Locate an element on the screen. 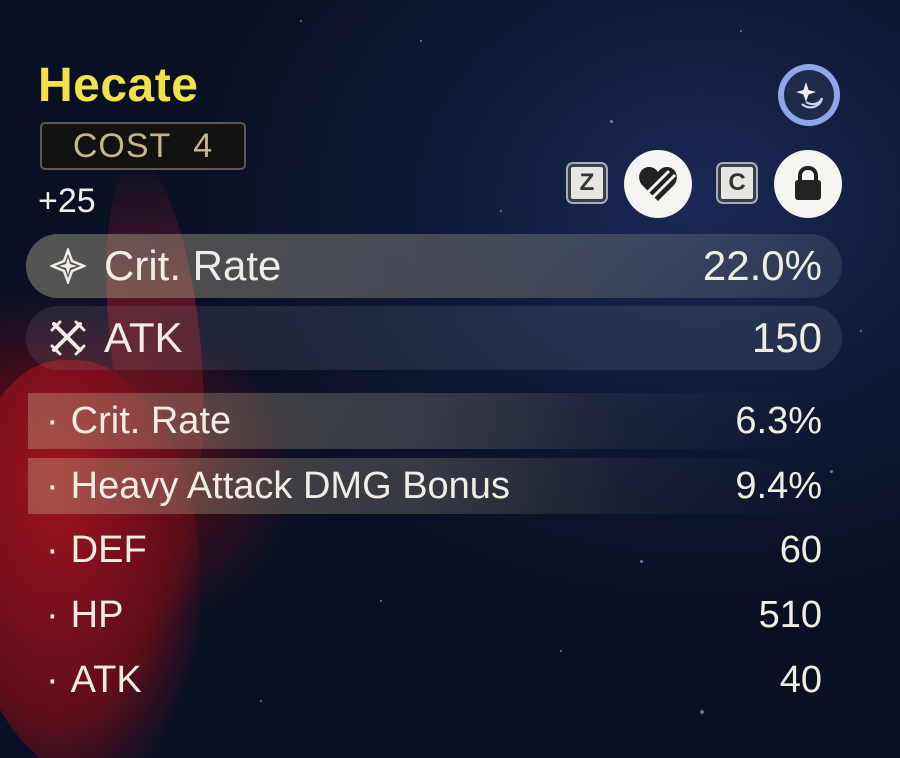  sub-stat-row-crit-rate: · Crit. Rate 6.3% is located at coordinates (425, 421).